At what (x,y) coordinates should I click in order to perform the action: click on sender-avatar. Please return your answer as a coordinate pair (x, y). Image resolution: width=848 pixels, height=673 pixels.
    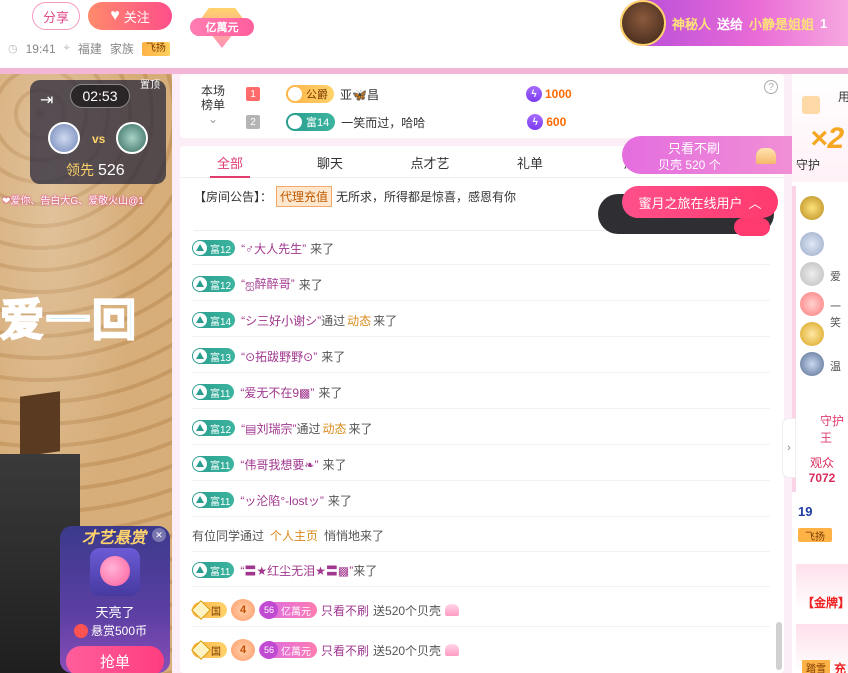
    Looking at the image, I should click on (643, 23).